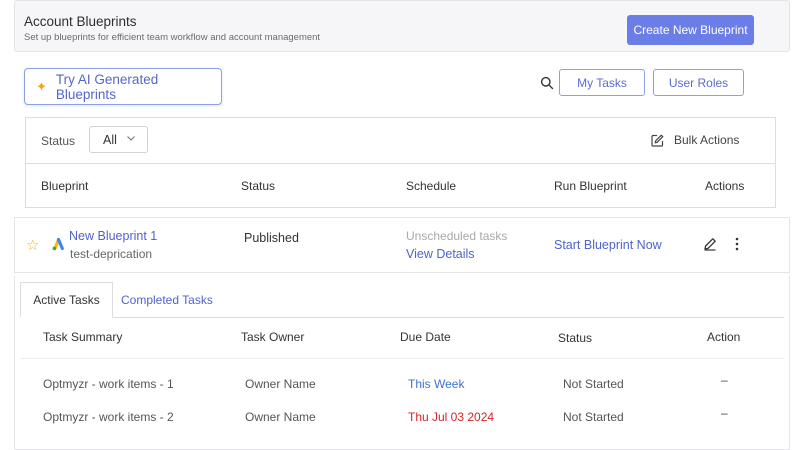 The height and width of the screenshot is (450, 800). I want to click on create-blueprint-button: Create New Blueprint, so click(690, 30).